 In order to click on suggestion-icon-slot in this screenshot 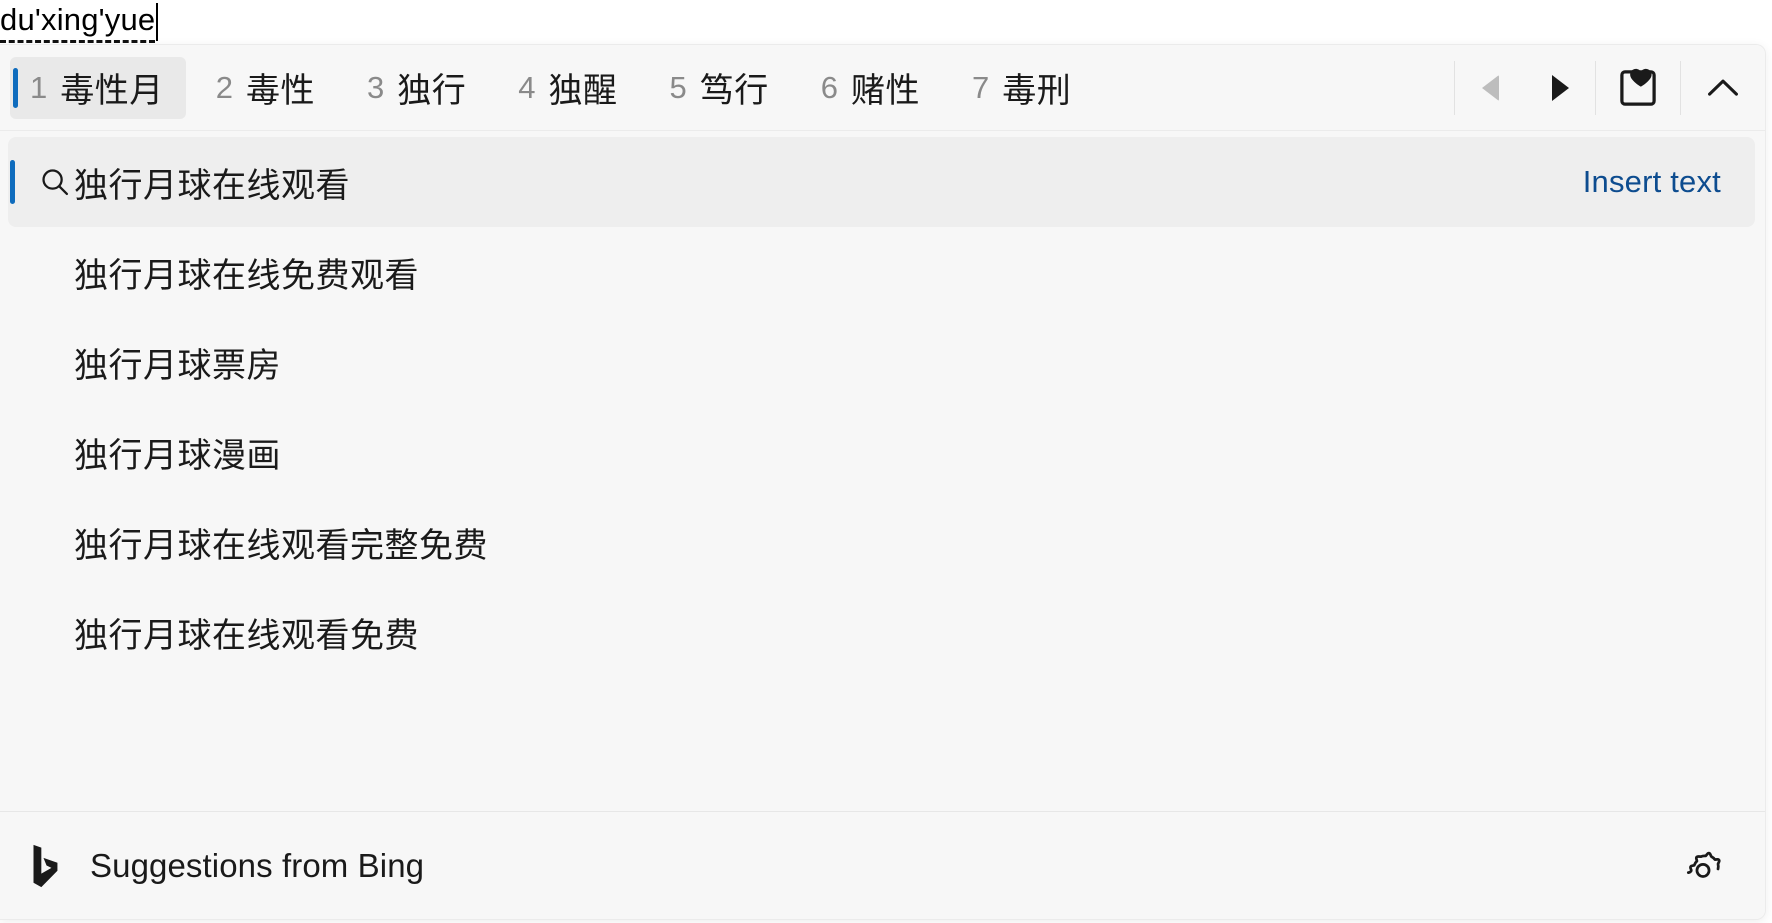, I will do `click(45, 182)`.